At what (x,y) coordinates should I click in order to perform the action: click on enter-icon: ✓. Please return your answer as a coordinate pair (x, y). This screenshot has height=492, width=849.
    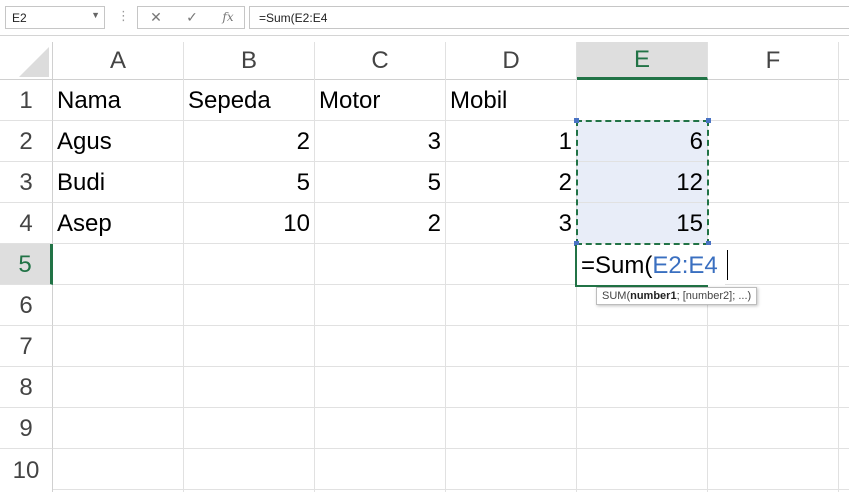
    Looking at the image, I should click on (192, 17).